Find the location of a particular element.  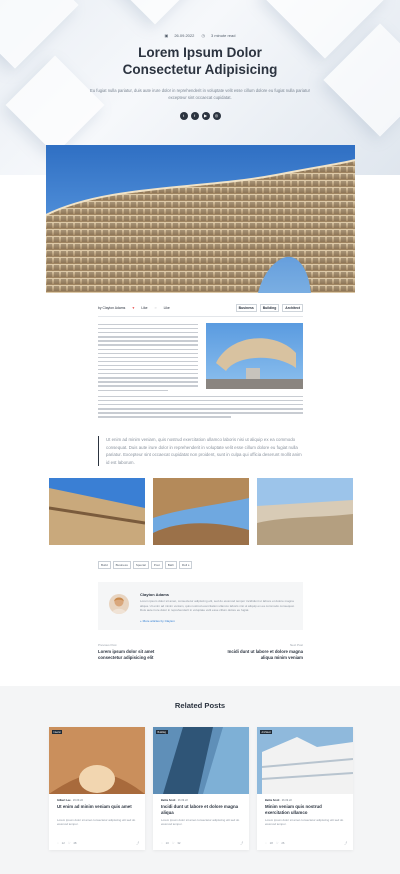

card-footer: ◌ 18 ♡ 26 ⤴ is located at coordinates (306, 843).